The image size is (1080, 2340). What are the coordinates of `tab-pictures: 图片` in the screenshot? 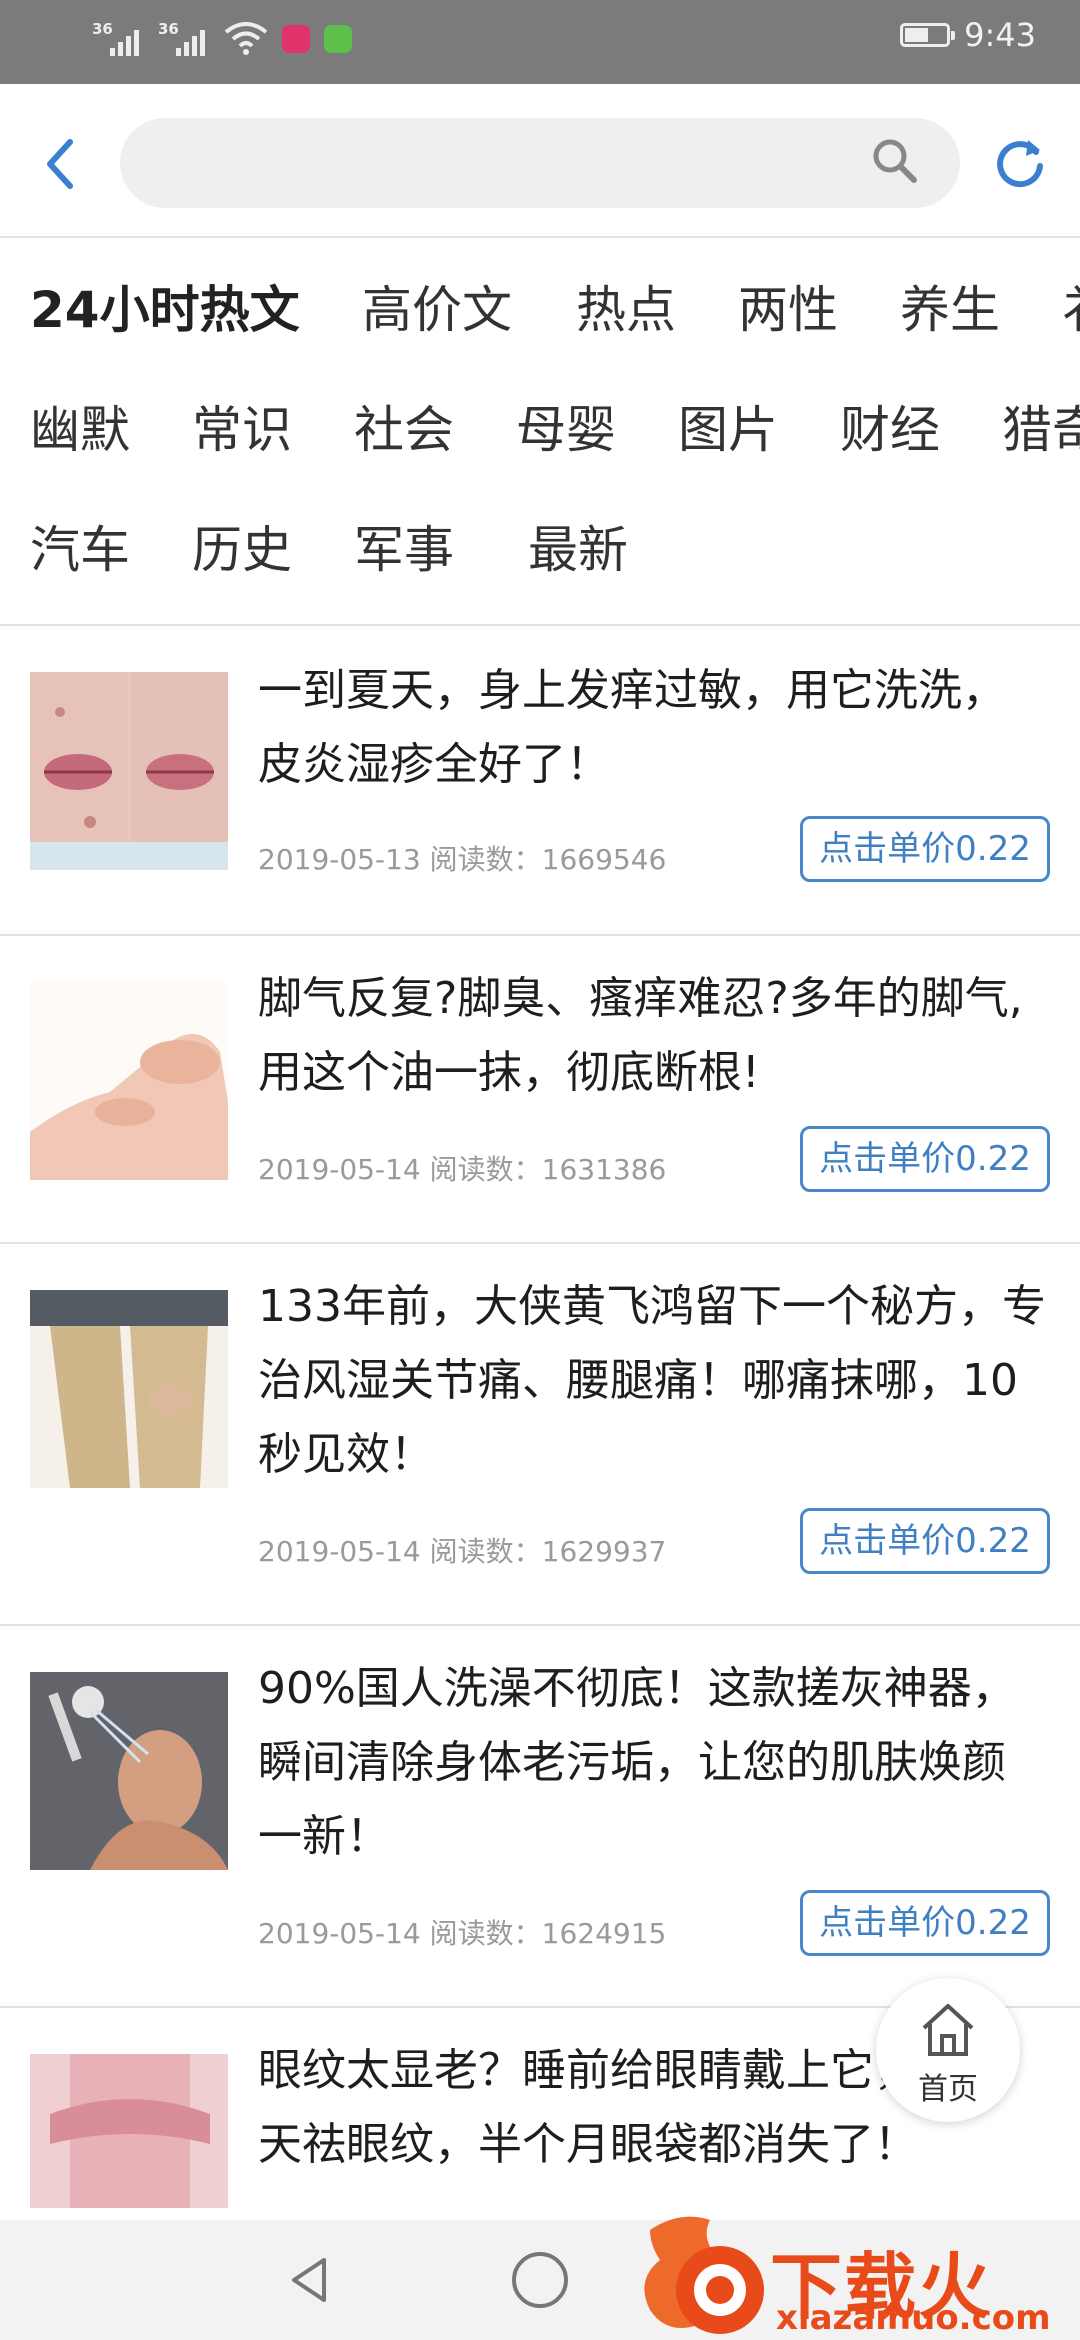 It's located at (728, 430).